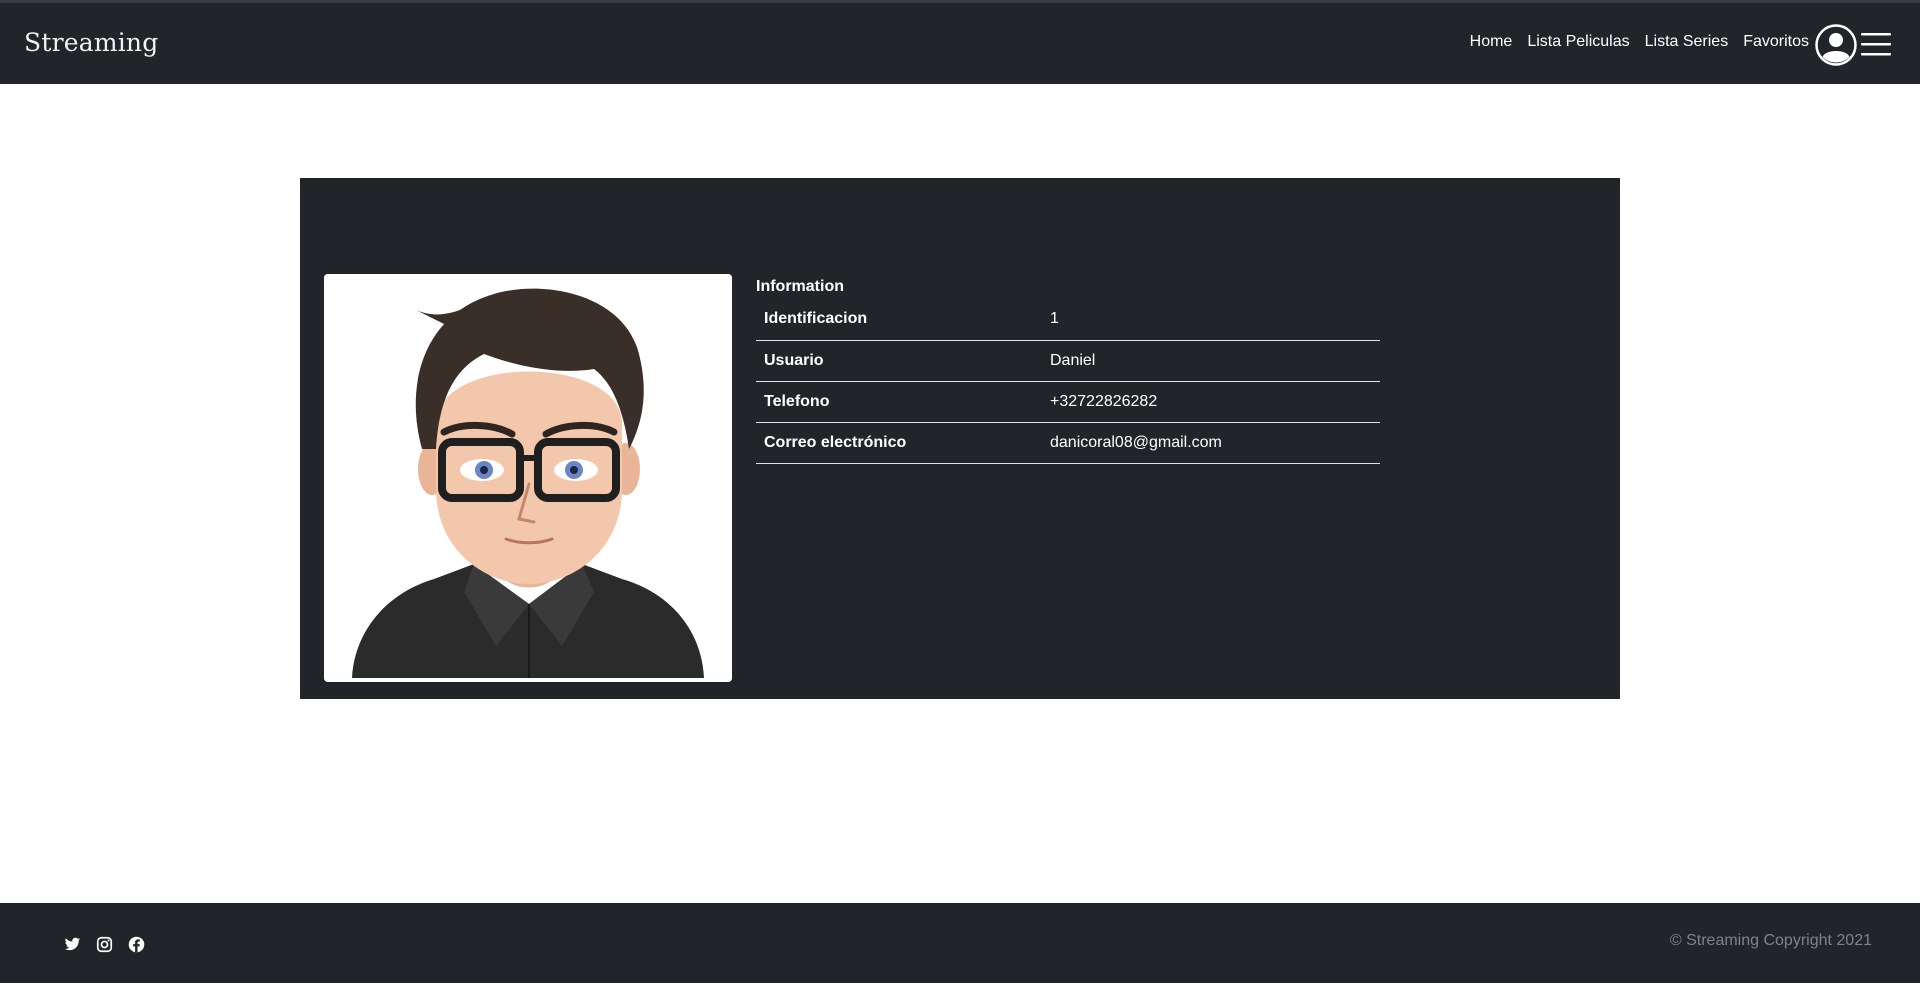 The height and width of the screenshot is (983, 1920). Describe the element at coordinates (136, 944) in the screenshot. I see `facebook-icon` at that location.